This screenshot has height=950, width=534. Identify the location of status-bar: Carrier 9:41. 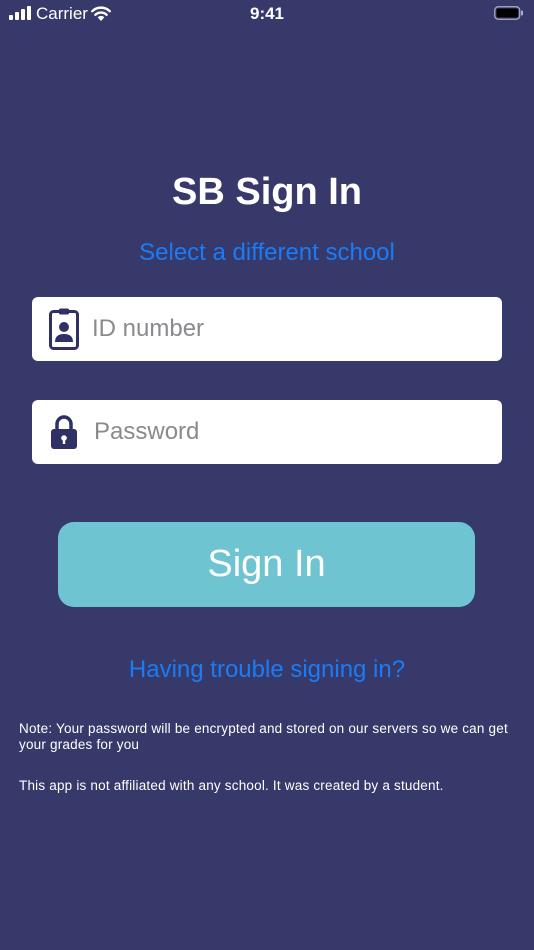
(267, 14).